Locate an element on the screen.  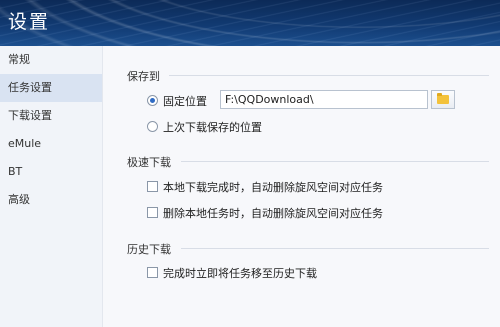
fixed-location-label: 固定位置 is located at coordinates (185, 101).